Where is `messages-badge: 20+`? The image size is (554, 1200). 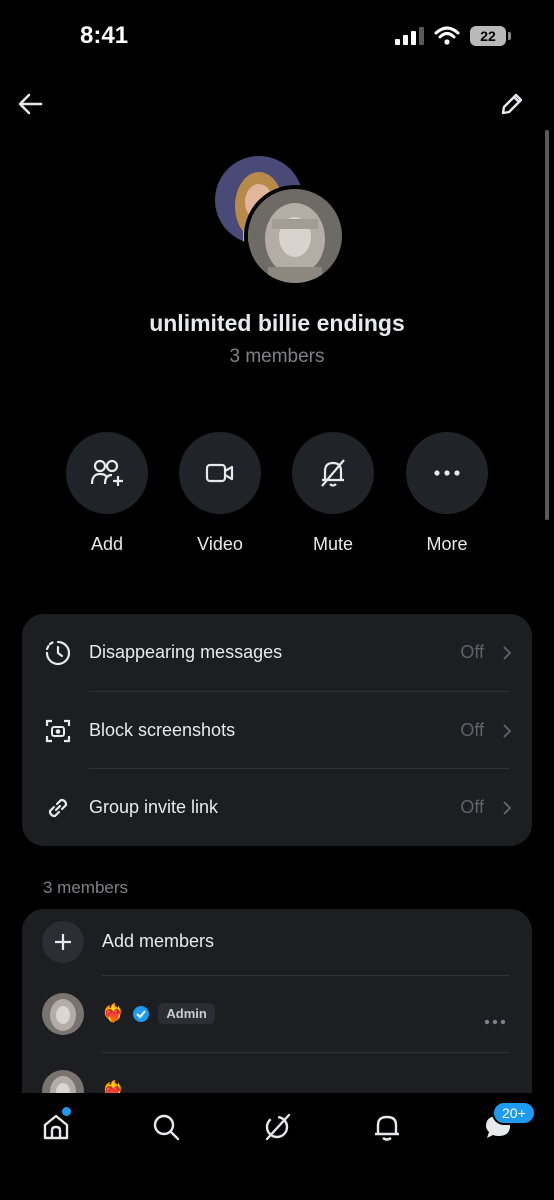 messages-badge: 20+ is located at coordinates (514, 1113).